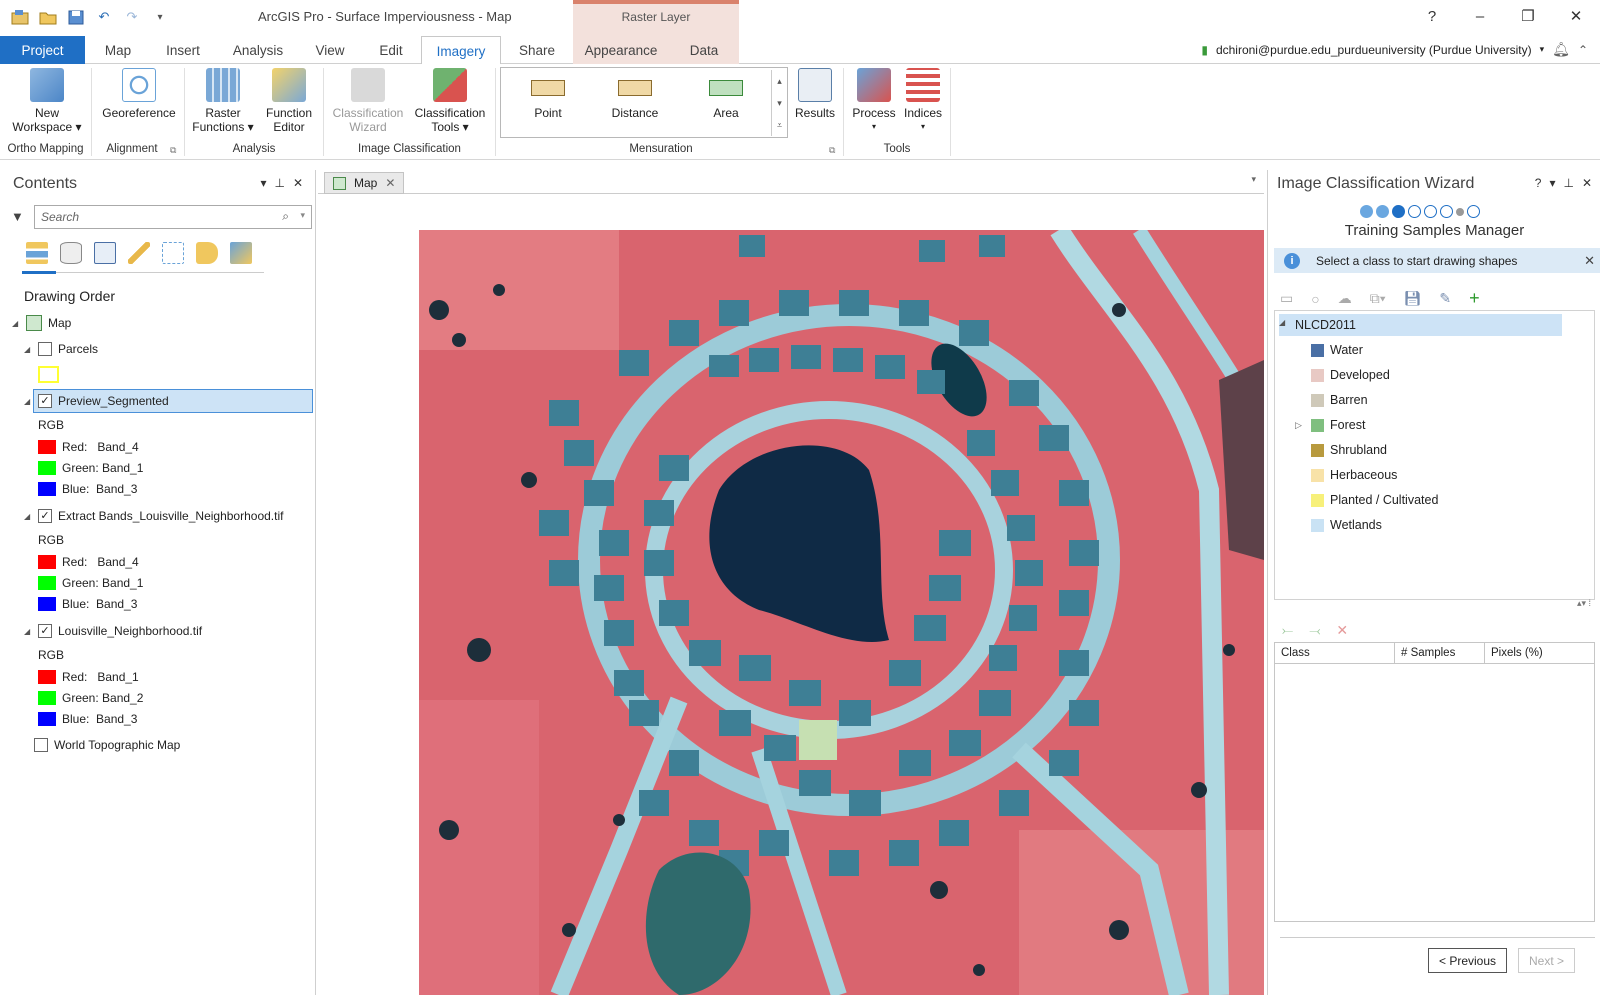  What do you see at coordinates (1542, 49) in the screenshot?
I see `user-dropdown-icon: ▾` at bounding box center [1542, 49].